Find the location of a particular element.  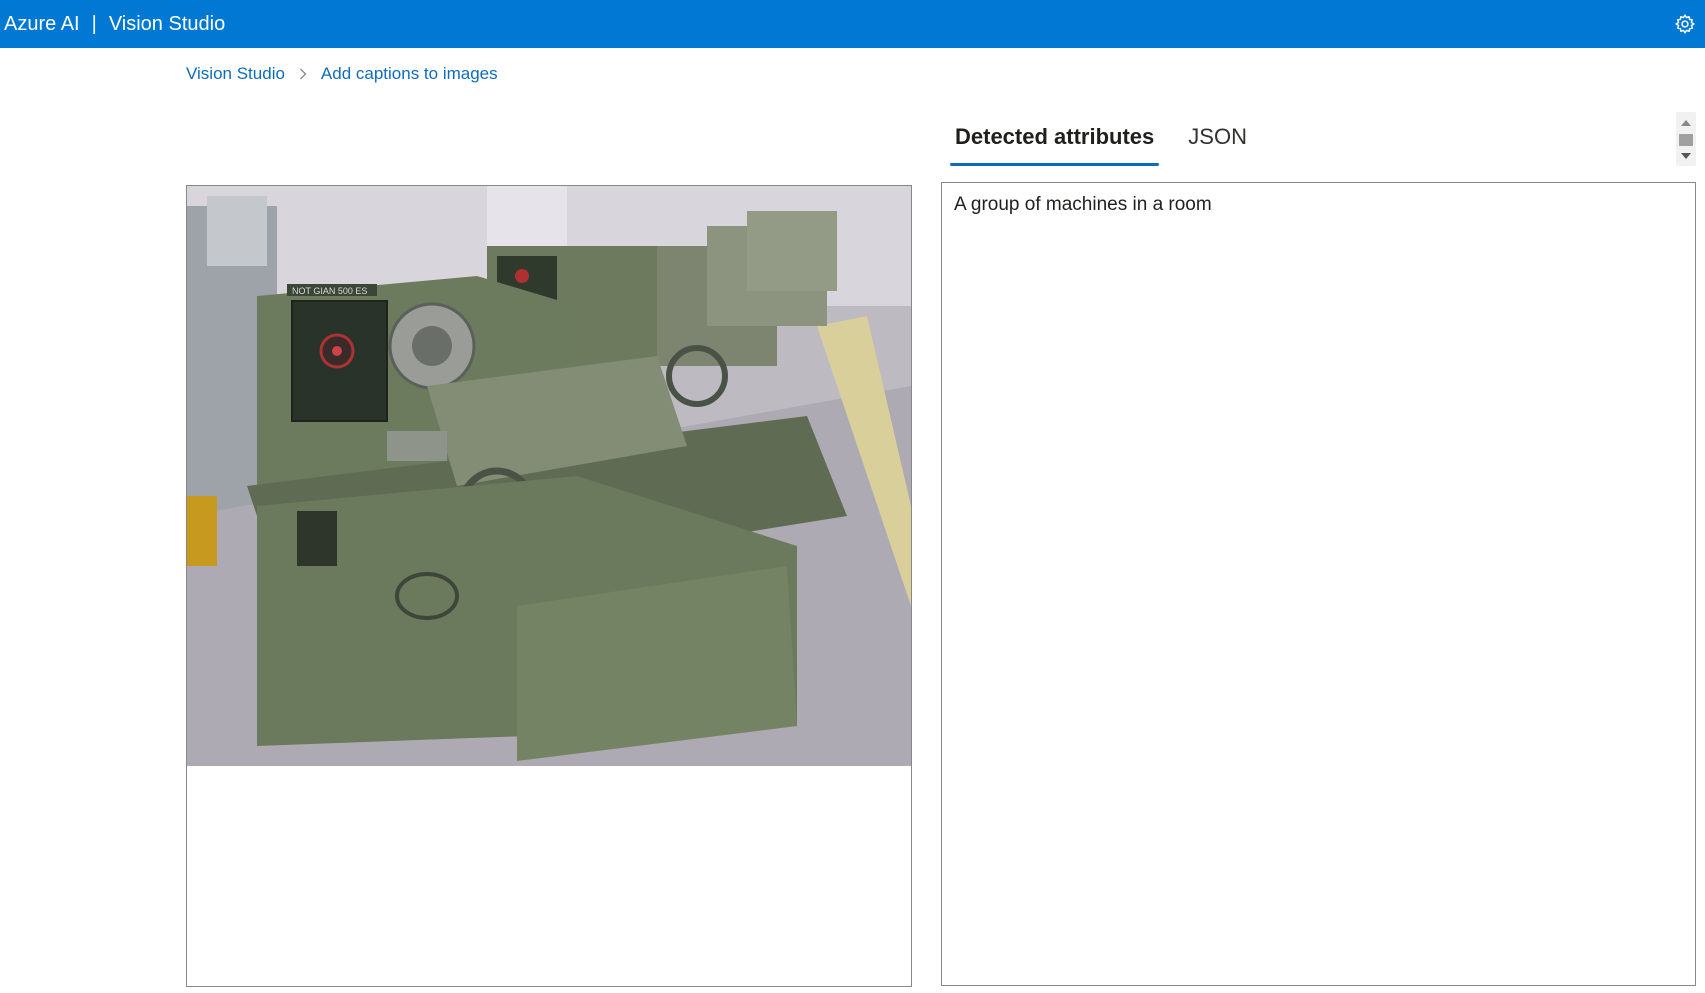

gear-icon is located at coordinates (1685, 24).